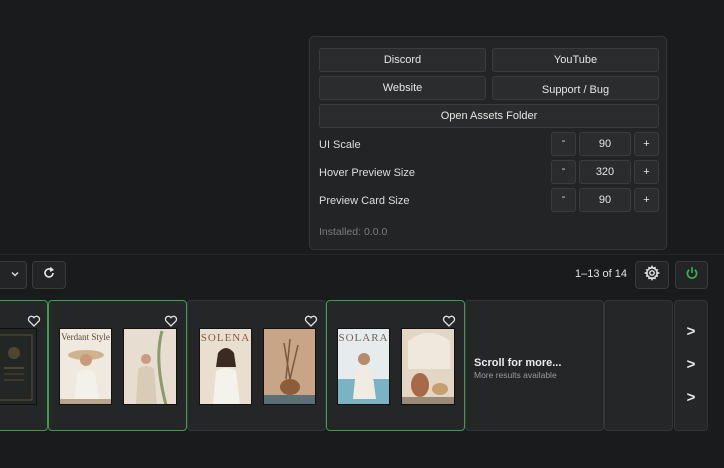  I want to click on preview-card-increment-button: +, so click(646, 200).